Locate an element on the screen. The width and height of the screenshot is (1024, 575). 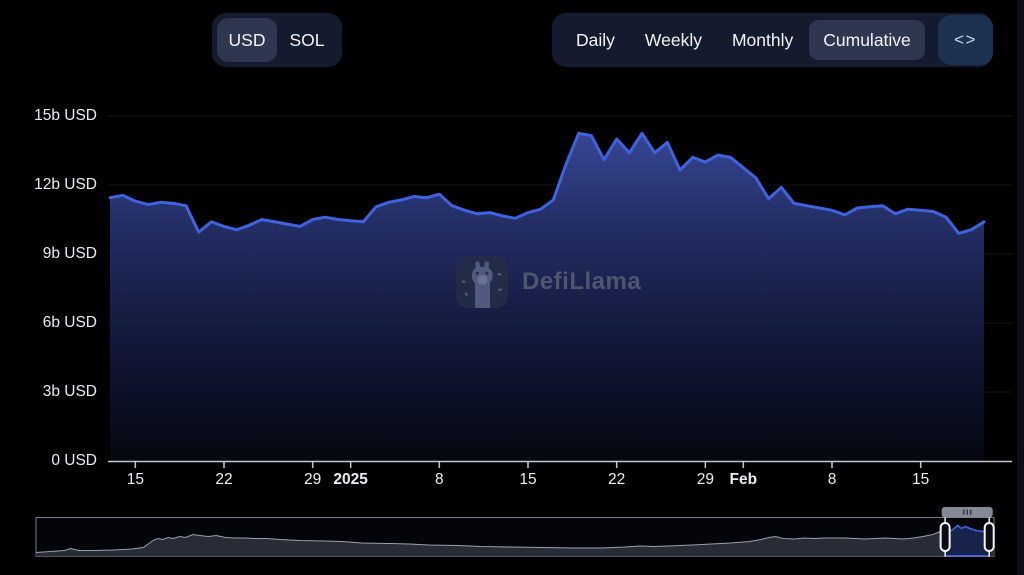
adjacent-panel-edge is located at coordinates (1020, 287).